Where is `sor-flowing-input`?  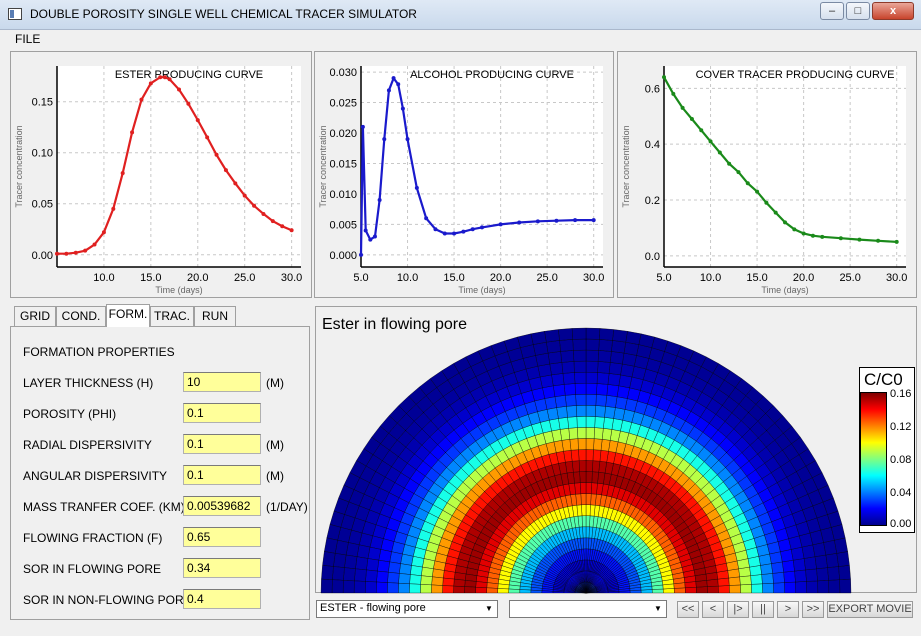 sor-flowing-input is located at coordinates (222, 568).